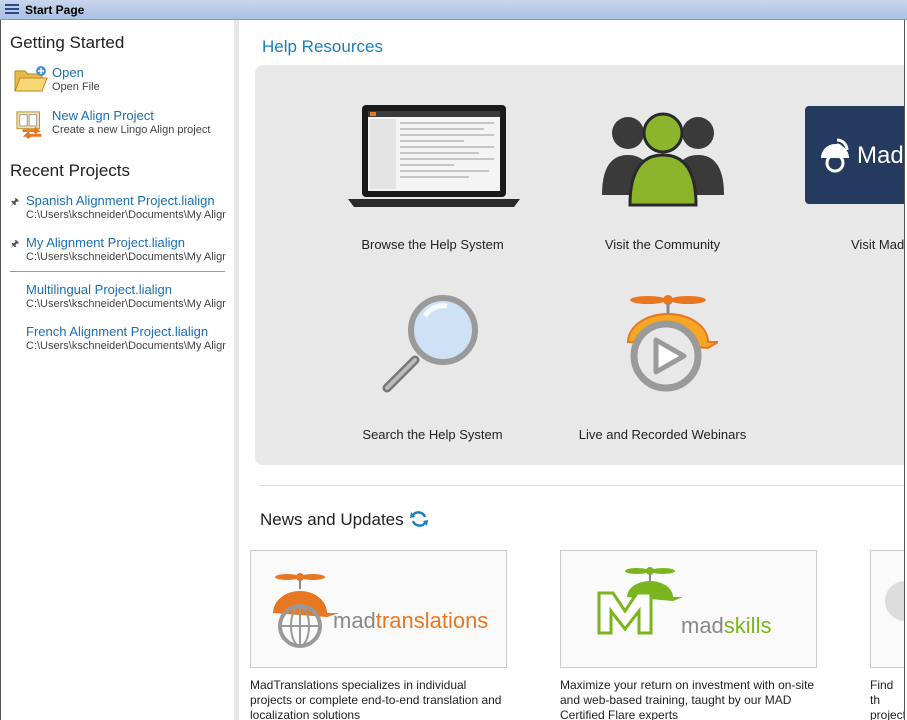 The image size is (907, 720). Describe the element at coordinates (119, 82) in the screenshot. I see `open-action: Open Open File` at that location.